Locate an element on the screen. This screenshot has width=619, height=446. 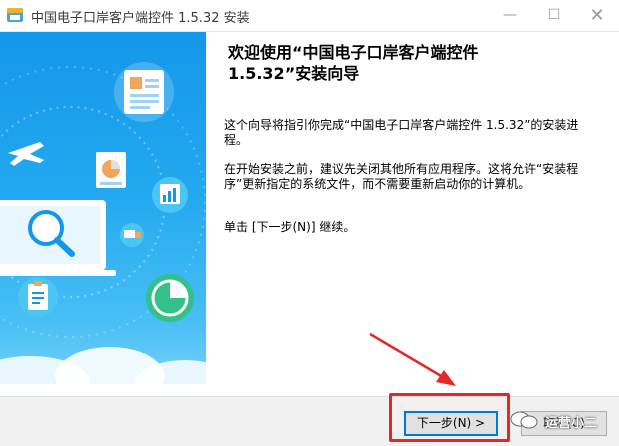
airplane-icon is located at coordinates (26, 154).